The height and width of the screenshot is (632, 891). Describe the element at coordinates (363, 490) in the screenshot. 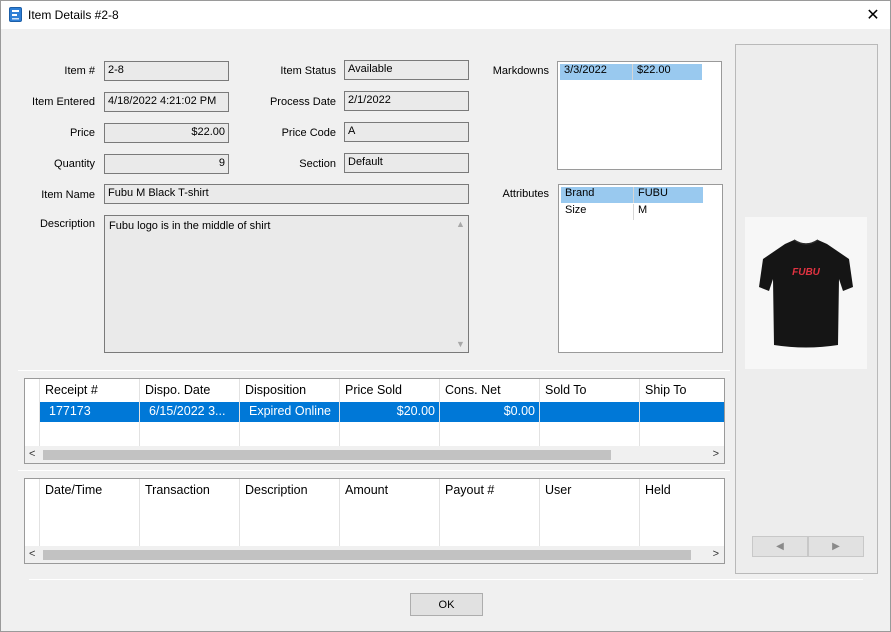

I see `column-amount: Amount` at that location.